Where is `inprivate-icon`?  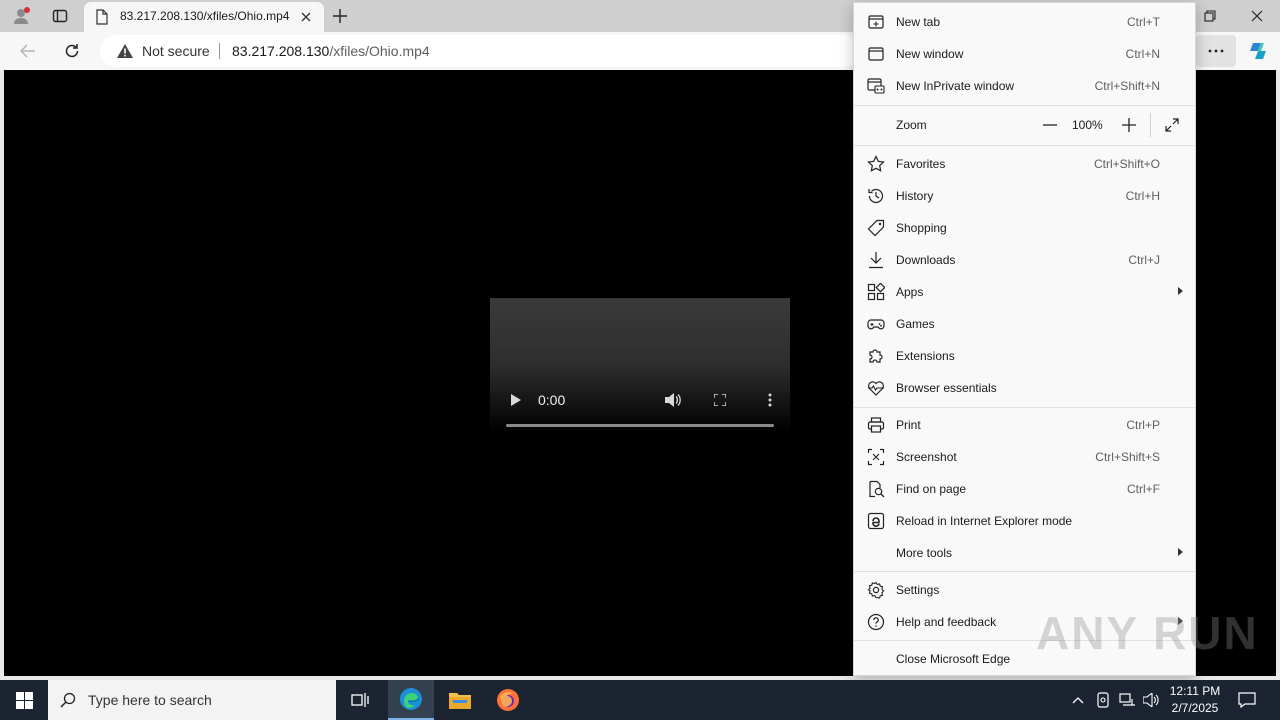
inprivate-icon is located at coordinates (876, 86).